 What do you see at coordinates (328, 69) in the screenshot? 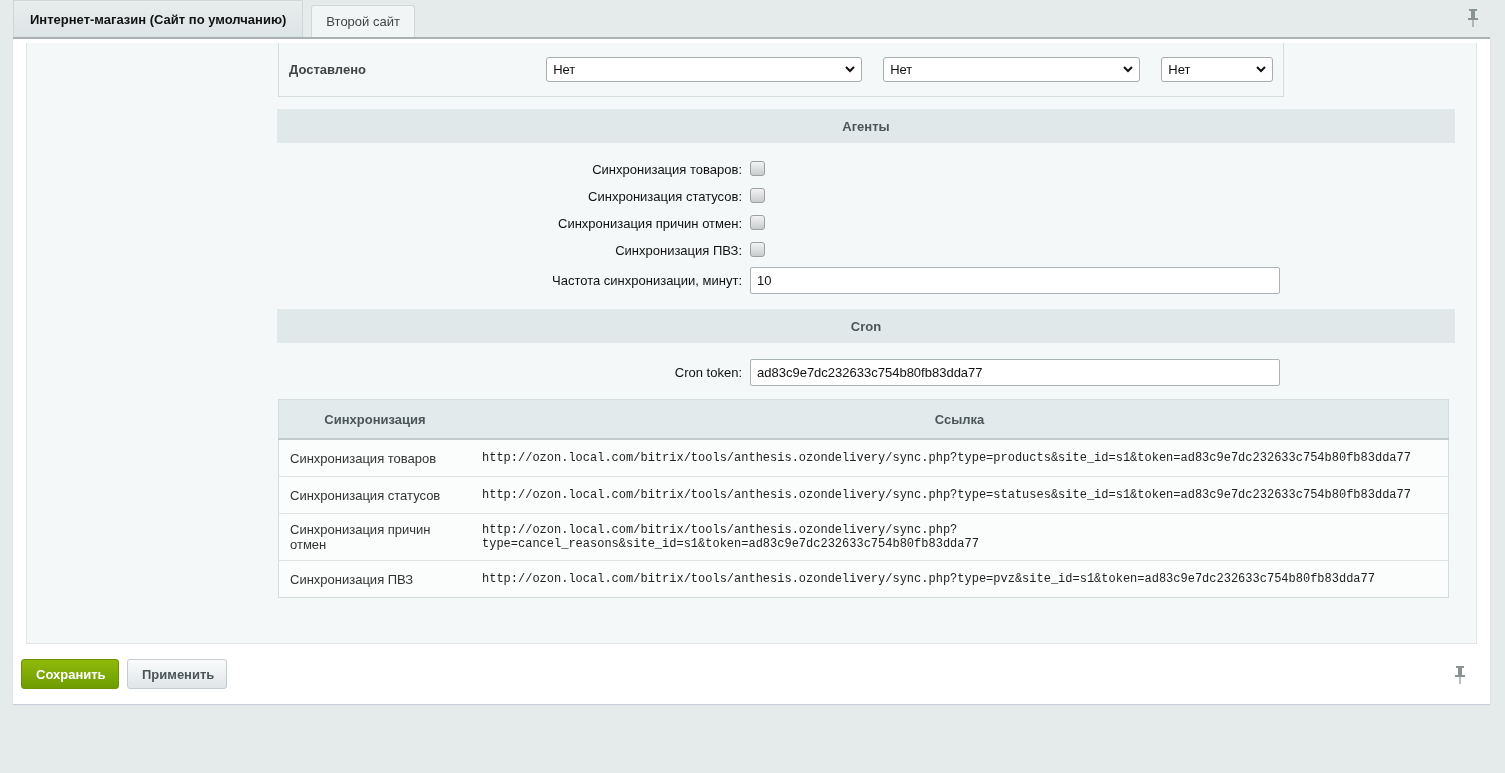
I see `field-label: Доставлено` at bounding box center [328, 69].